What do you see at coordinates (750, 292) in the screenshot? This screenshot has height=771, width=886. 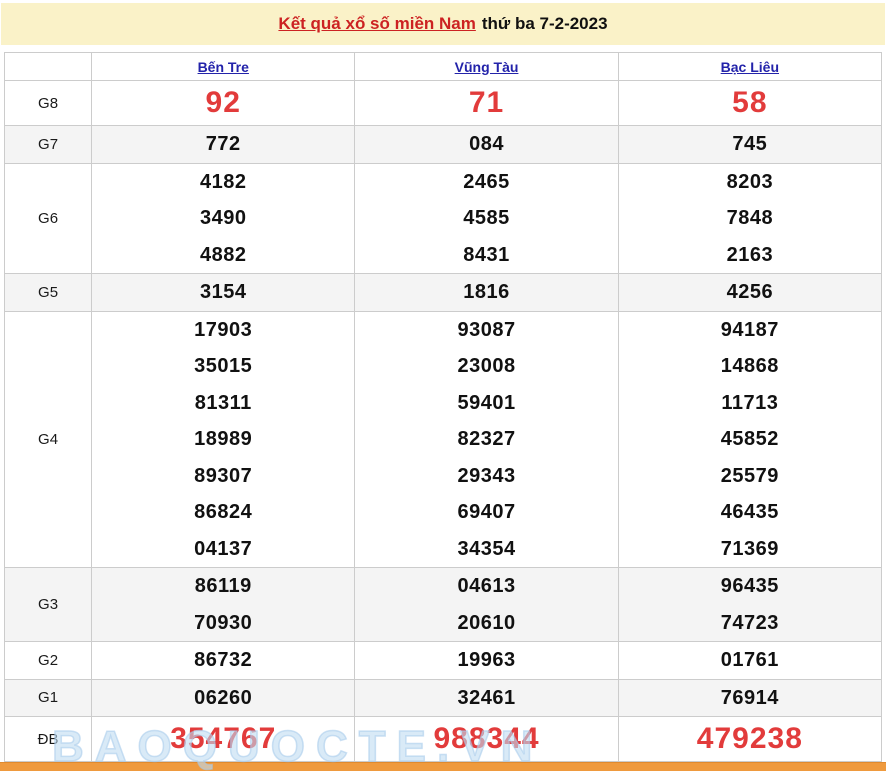 I see `prize-cell-G5-Bạc Liêu: 4256` at bounding box center [750, 292].